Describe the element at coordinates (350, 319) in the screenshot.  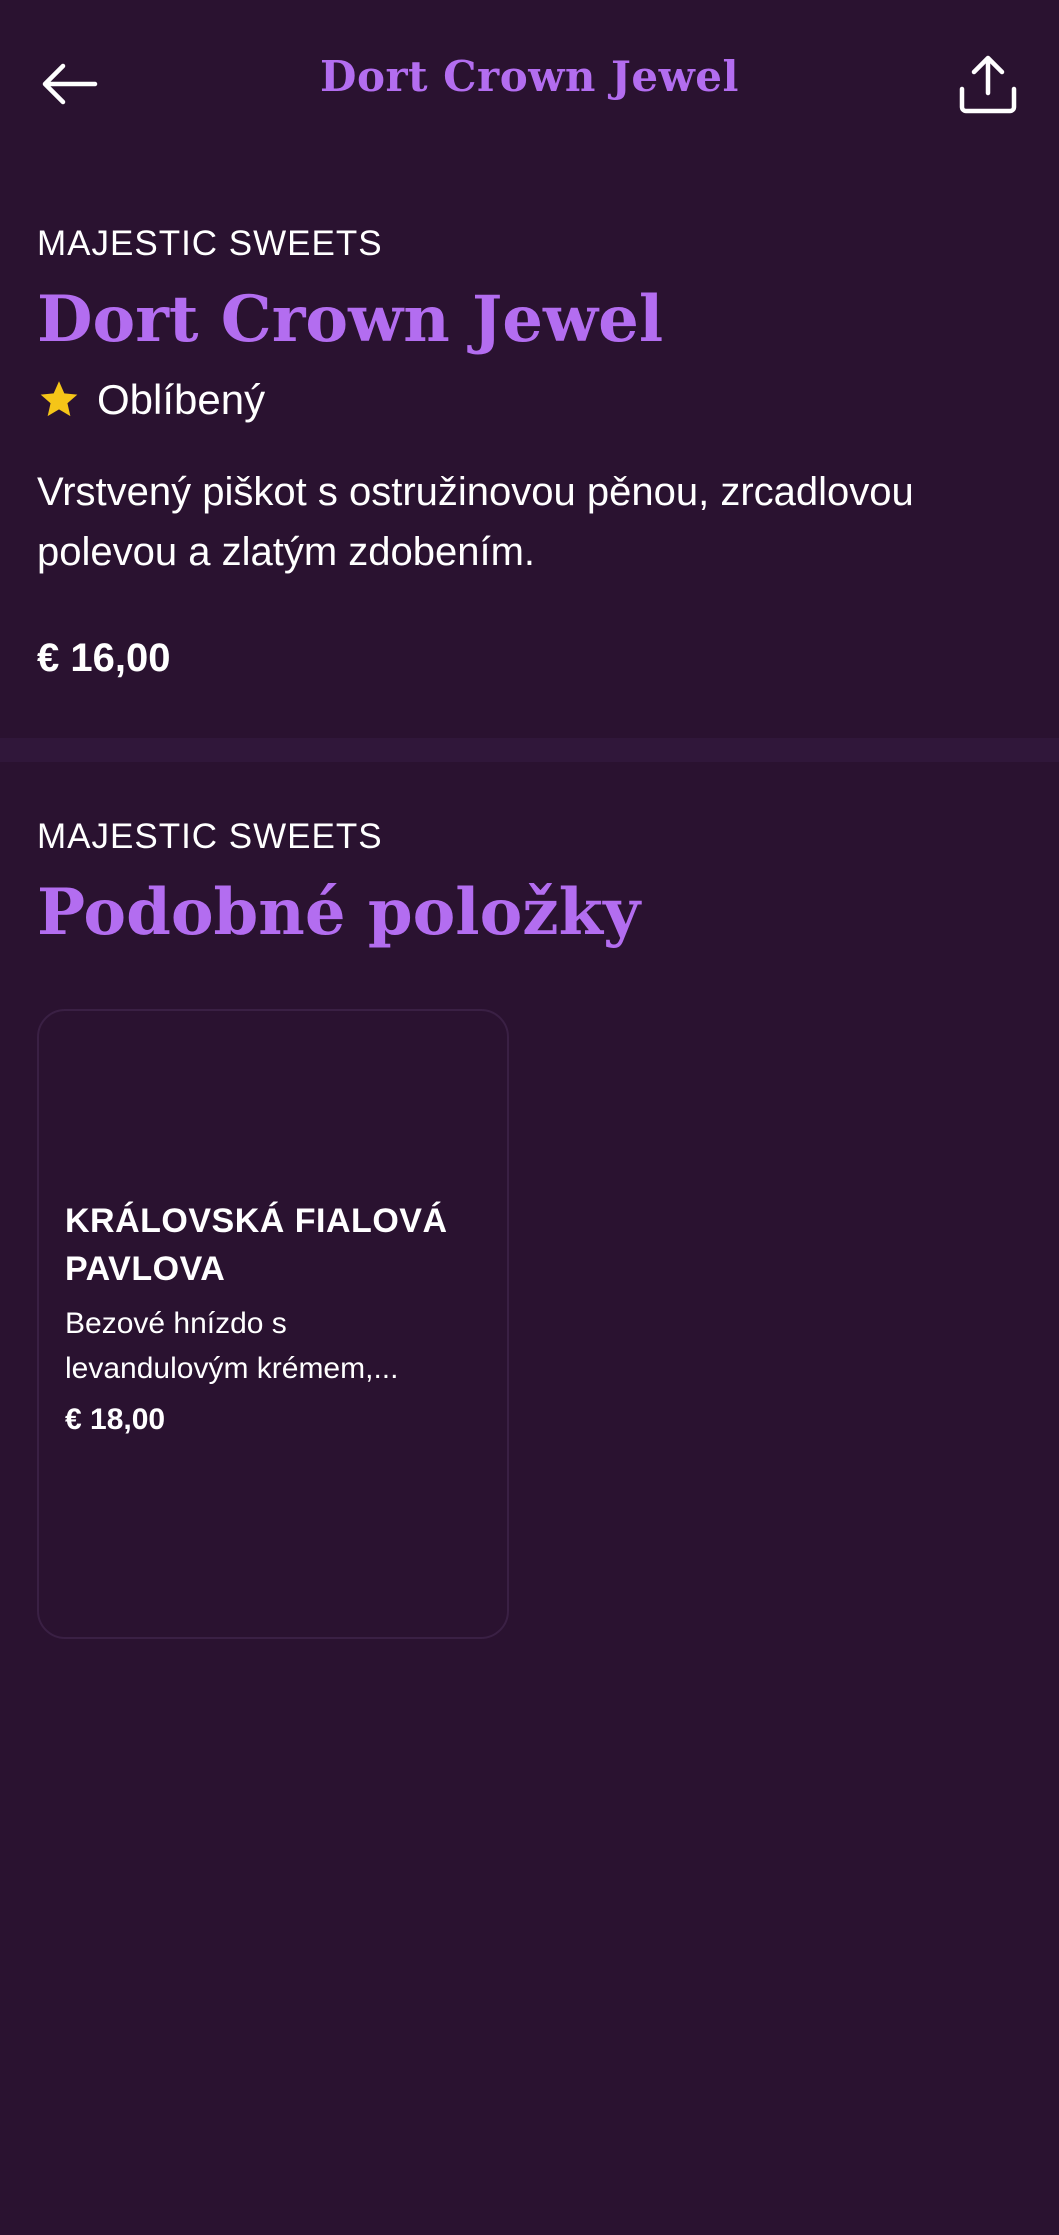
I see `product-name: Dort Crown Jewel` at that location.